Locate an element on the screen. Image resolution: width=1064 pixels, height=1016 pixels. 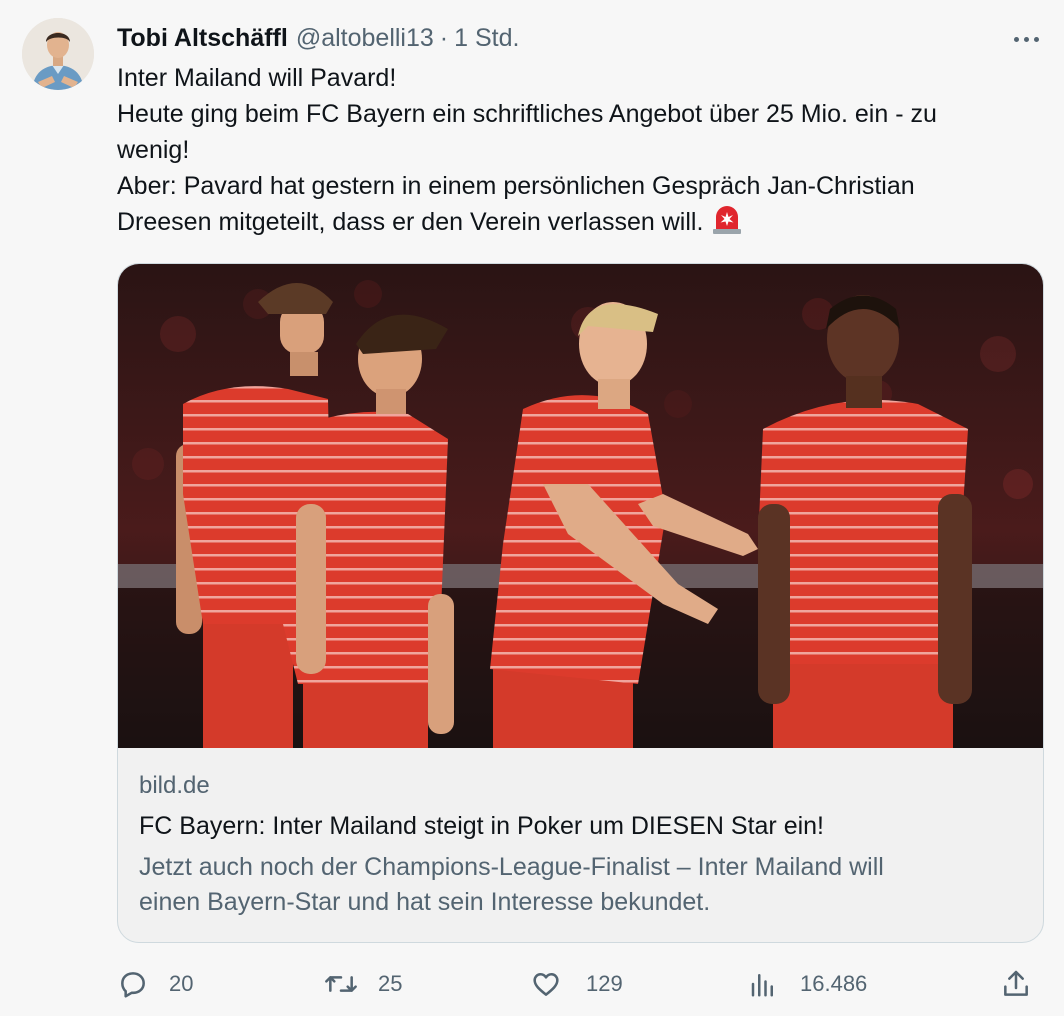
views-button: 16.486 is located at coordinates (807, 984).